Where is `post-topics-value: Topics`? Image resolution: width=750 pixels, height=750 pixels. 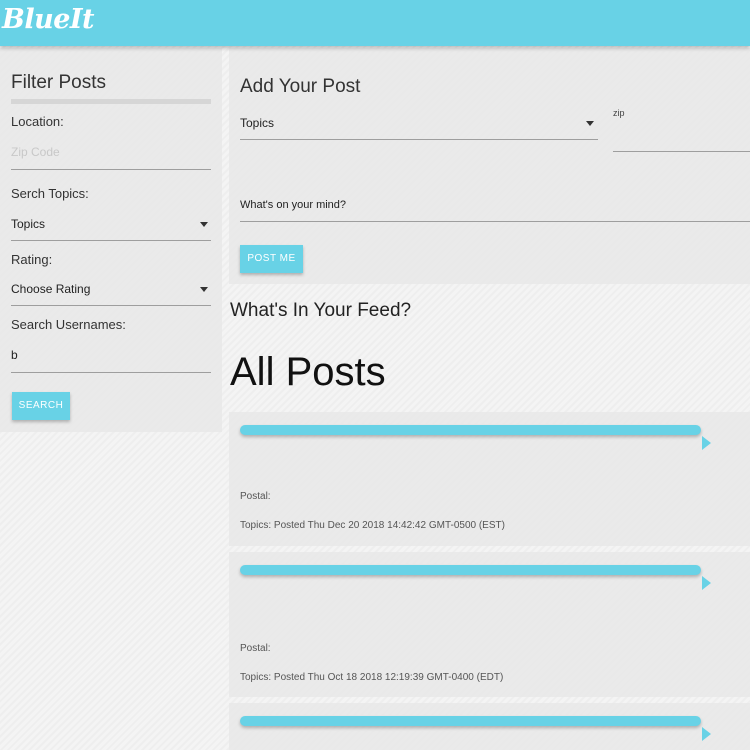
post-topics-value: Topics is located at coordinates (257, 123).